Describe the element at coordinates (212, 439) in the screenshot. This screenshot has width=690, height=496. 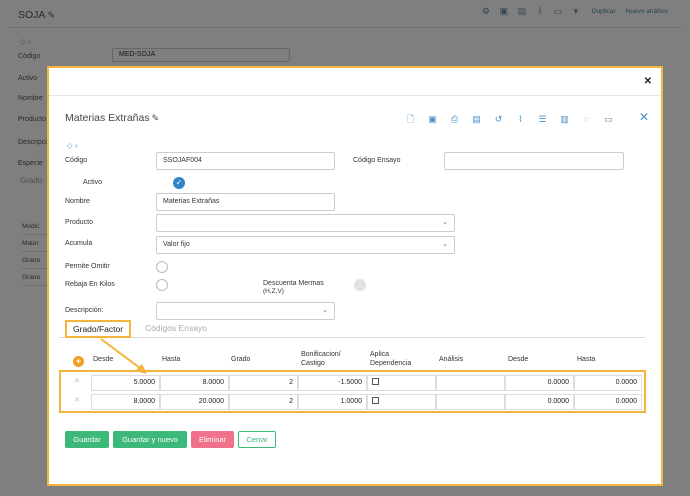
I see `delete-button: Eliminar` at that location.